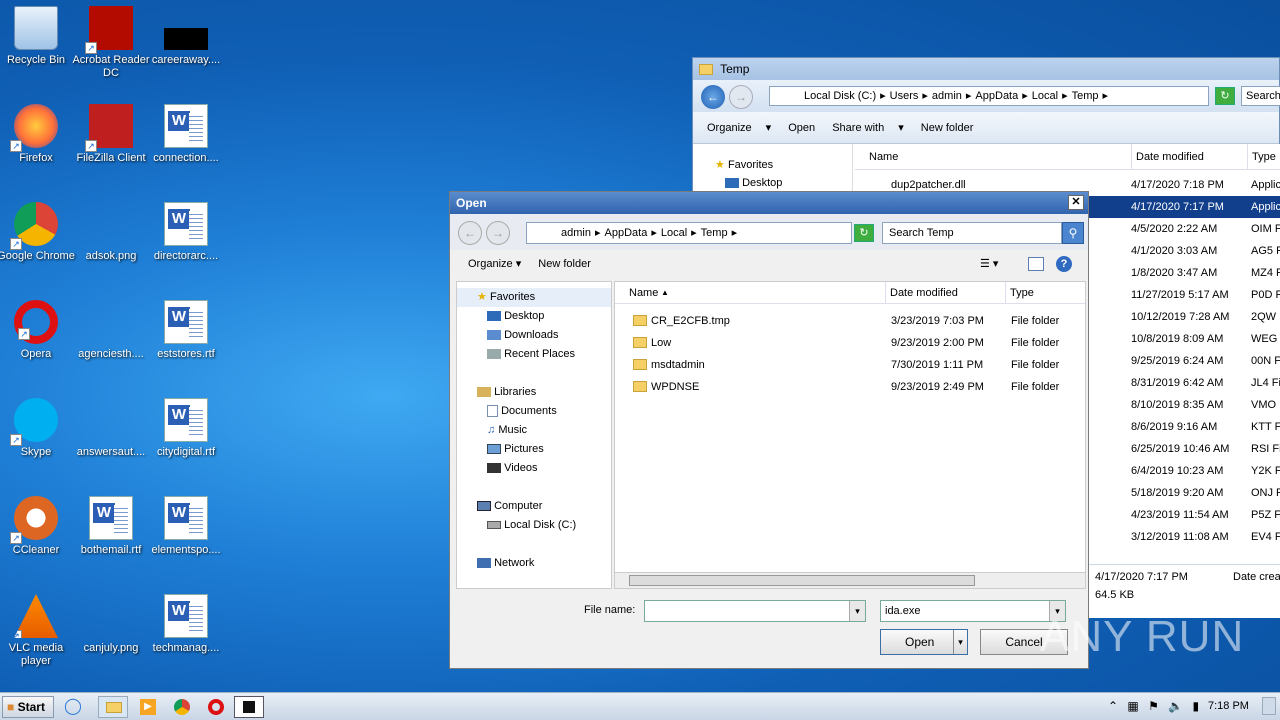  What do you see at coordinates (544, 411) in the screenshot?
I see `nav-documents: Documents` at bounding box center [544, 411].